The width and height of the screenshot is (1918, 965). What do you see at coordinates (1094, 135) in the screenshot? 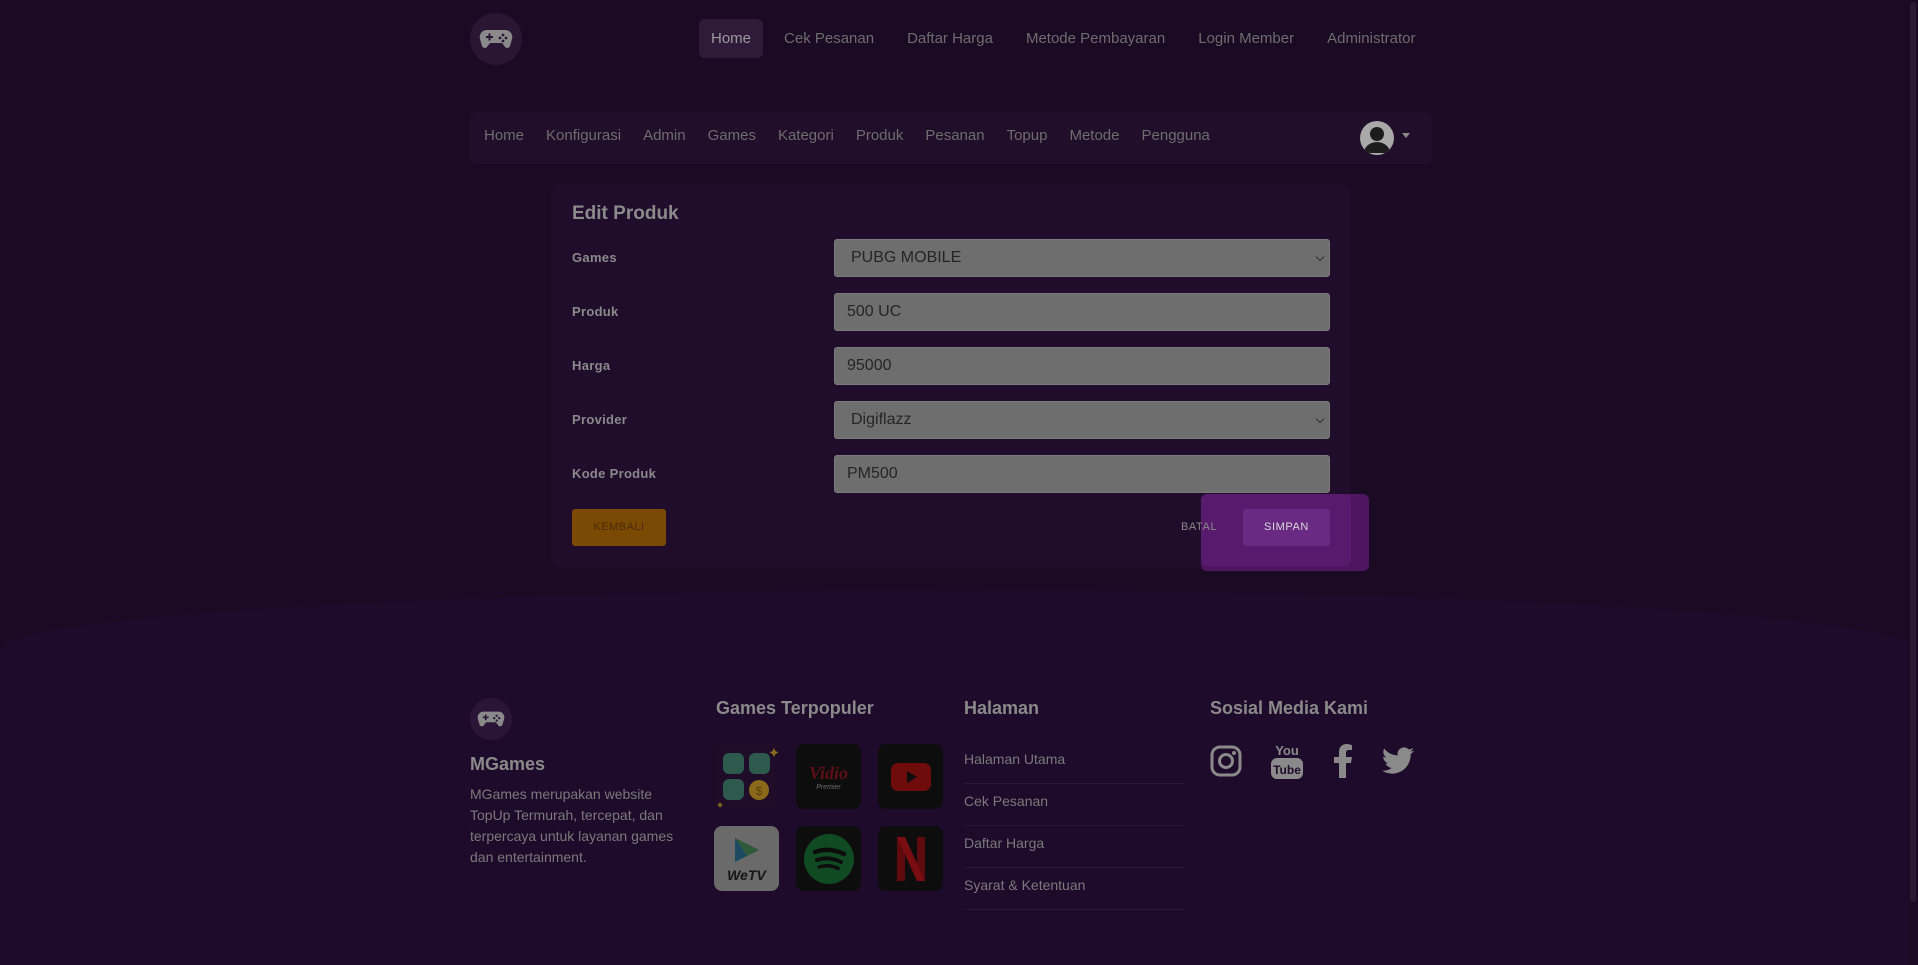
I see `admin-nav-metode: Metode` at bounding box center [1094, 135].